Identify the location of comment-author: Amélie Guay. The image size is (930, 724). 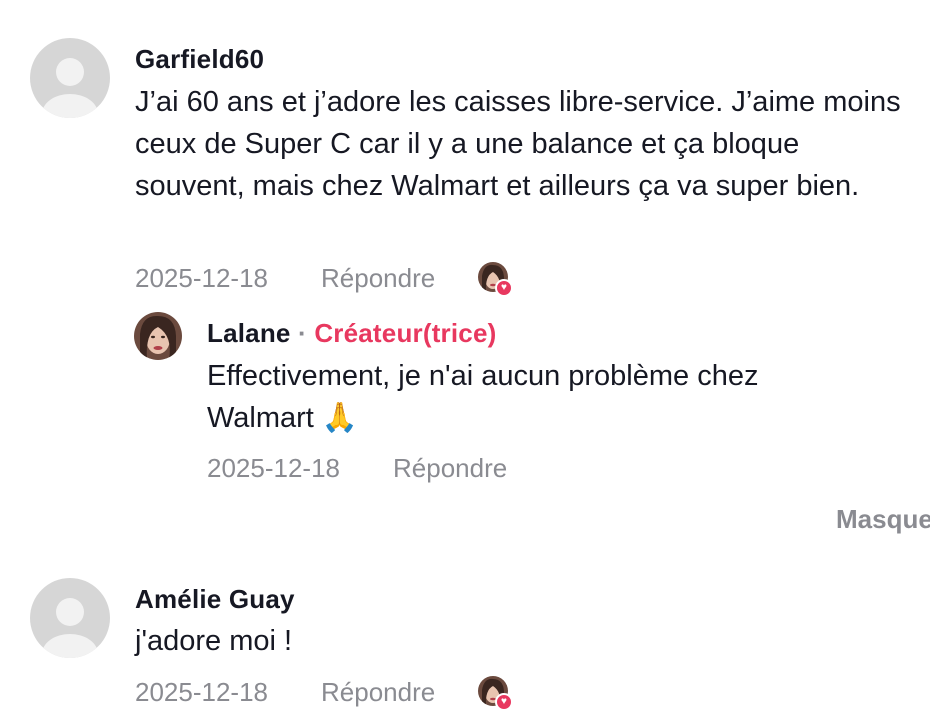
(215, 599).